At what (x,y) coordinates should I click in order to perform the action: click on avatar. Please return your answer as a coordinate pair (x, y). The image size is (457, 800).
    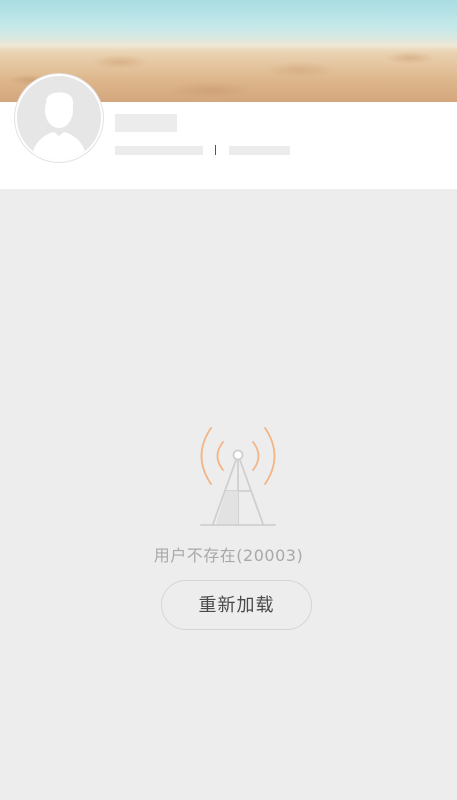
    Looking at the image, I should click on (59, 118).